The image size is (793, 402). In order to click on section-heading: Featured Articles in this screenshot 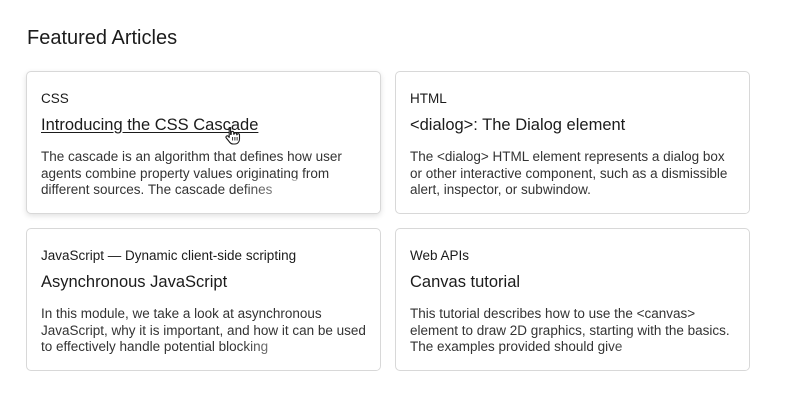, I will do `click(102, 38)`.